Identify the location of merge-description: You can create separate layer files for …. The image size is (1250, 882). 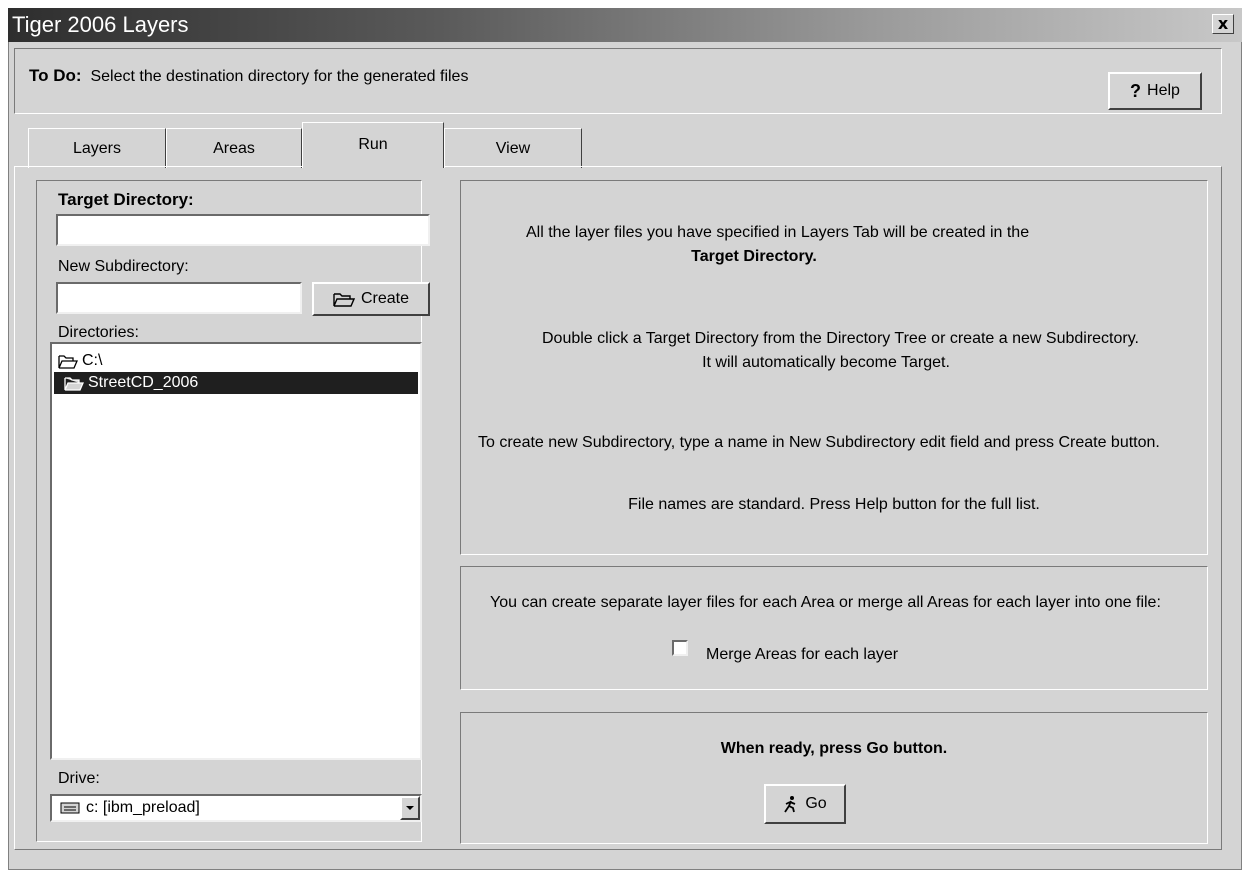
(825, 602).